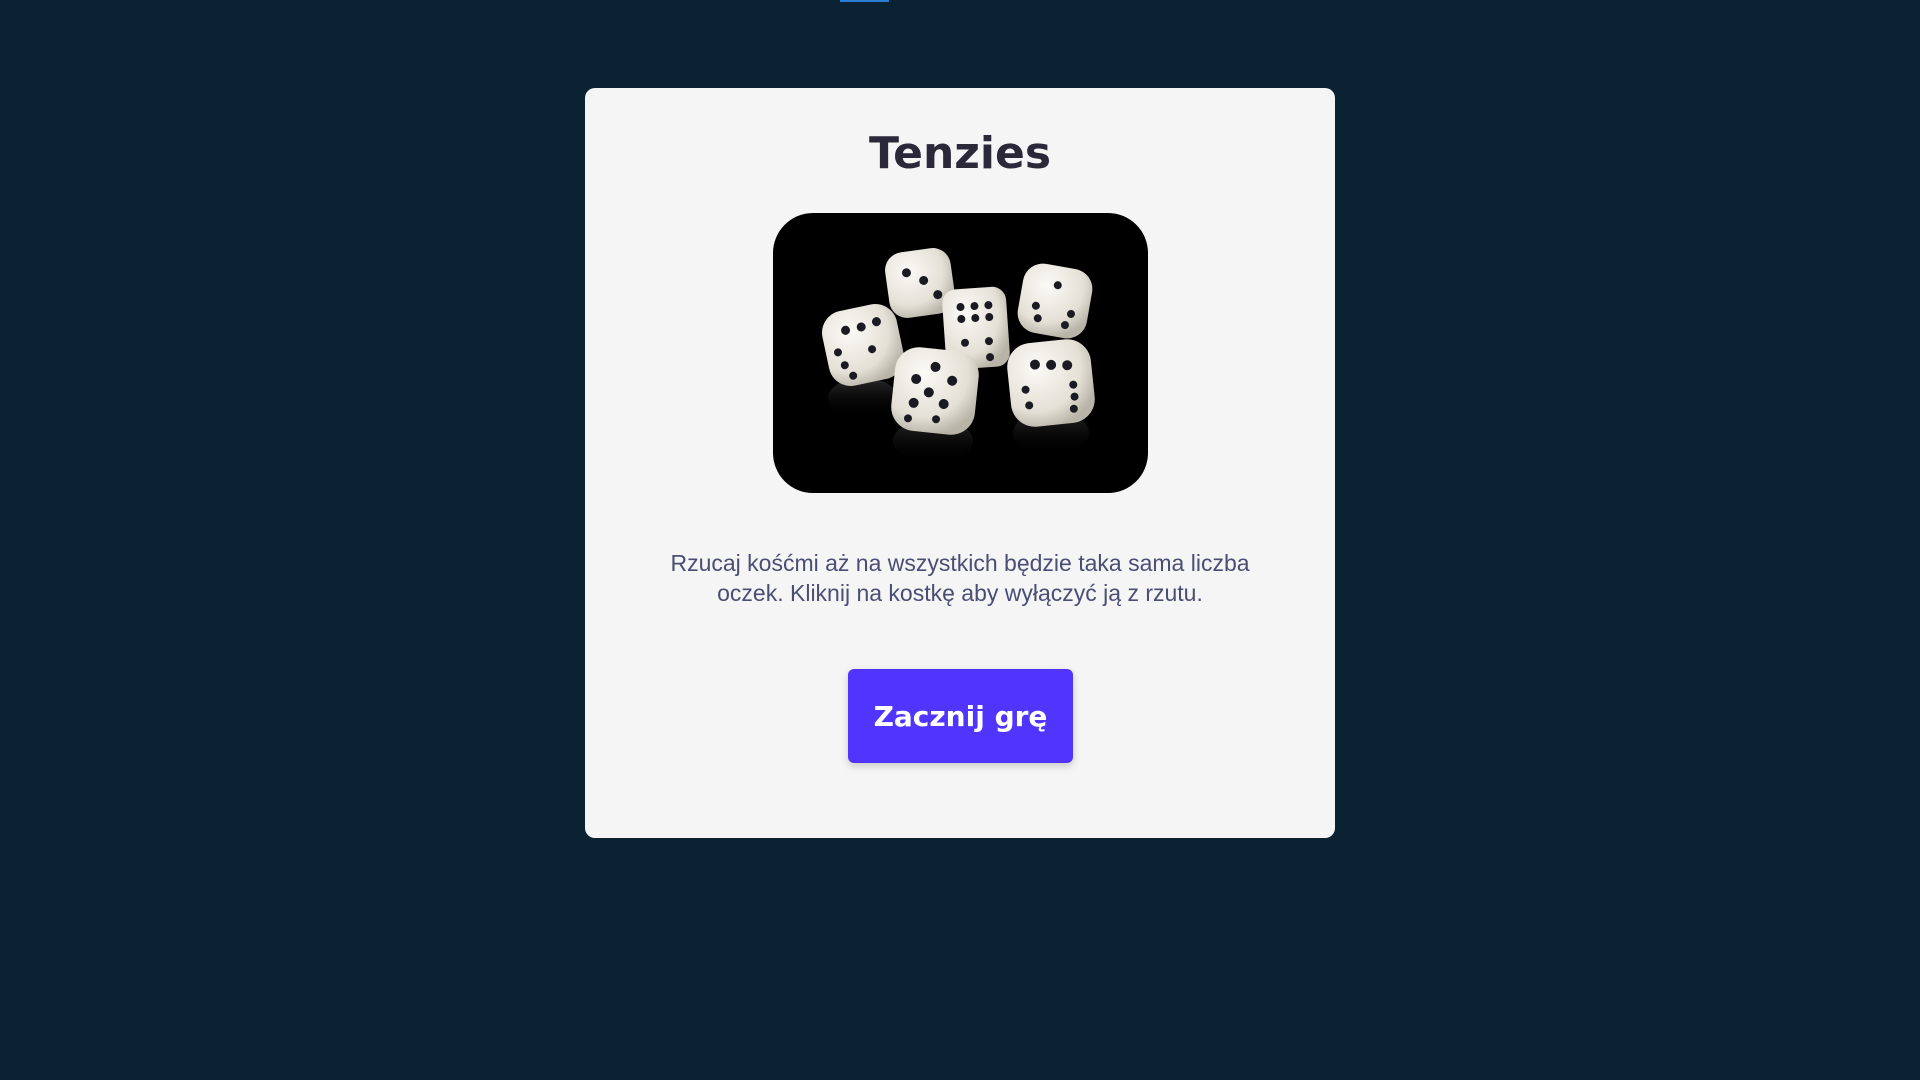 The height and width of the screenshot is (1080, 1920). Describe the element at coordinates (960, 153) in the screenshot. I see `game-title: Tenzies` at that location.